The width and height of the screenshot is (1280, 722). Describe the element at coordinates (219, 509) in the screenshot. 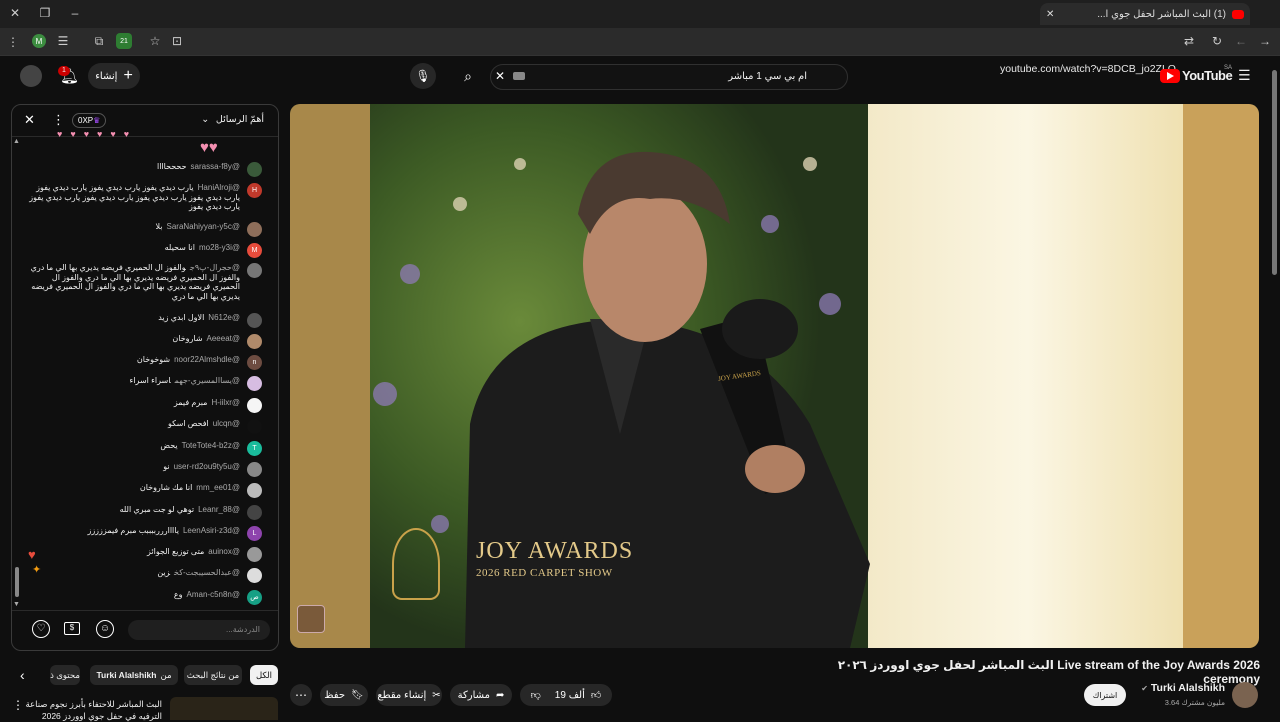

I see `chat-author: @Leanr_88` at that location.